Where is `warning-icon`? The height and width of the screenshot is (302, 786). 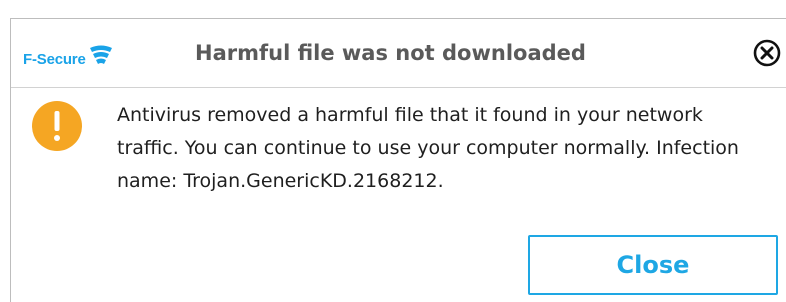
warning-icon is located at coordinates (57, 126).